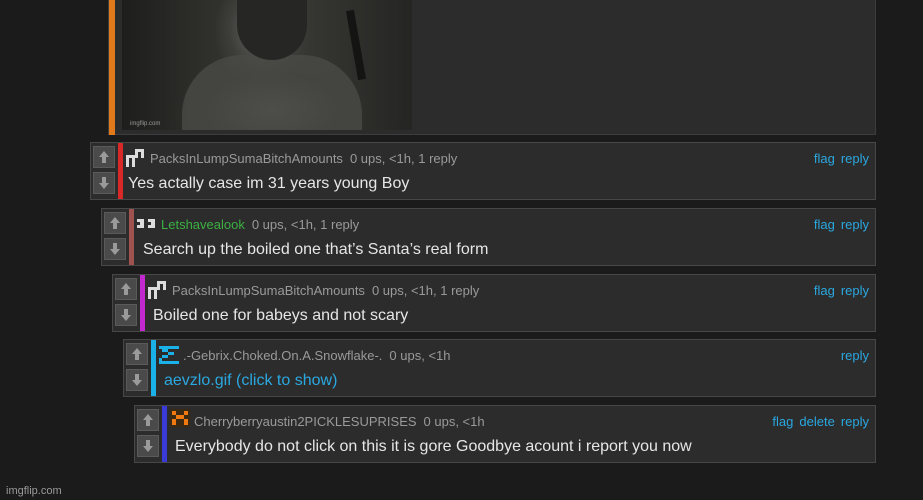 The height and width of the screenshot is (500, 923). I want to click on comment-text: Yes actally case im 31 years young Boy, so click(269, 183).